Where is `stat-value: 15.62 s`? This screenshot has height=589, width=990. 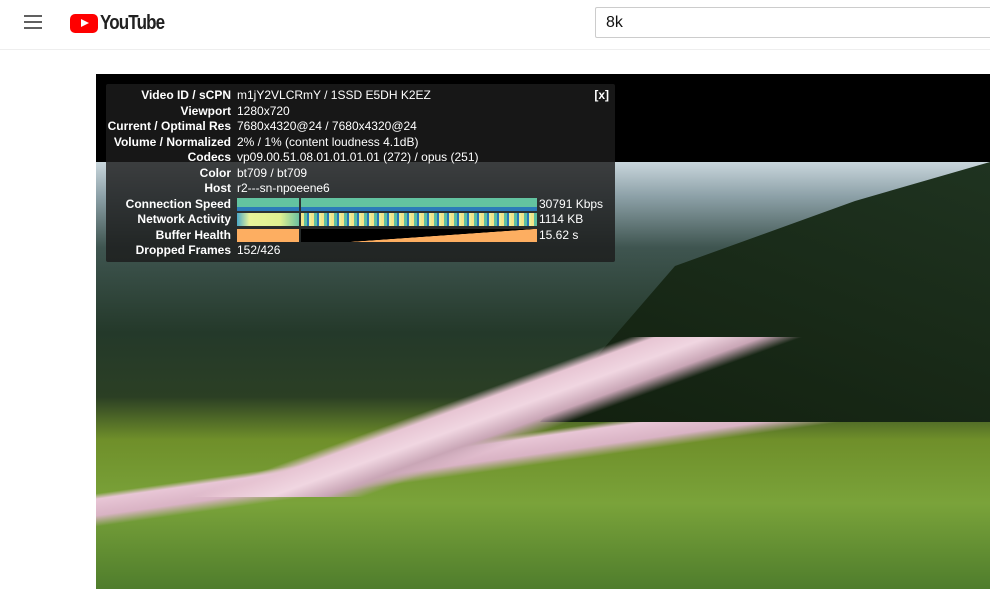 stat-value: 15.62 s is located at coordinates (559, 234).